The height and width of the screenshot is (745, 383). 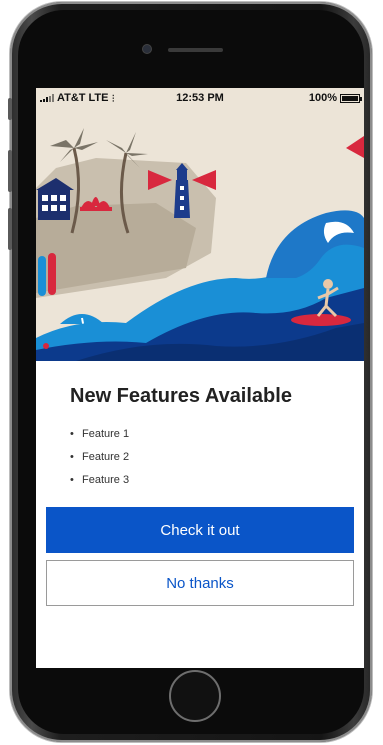 What do you see at coordinates (106, 457) in the screenshot?
I see `feature-label: Feature 2` at bounding box center [106, 457].